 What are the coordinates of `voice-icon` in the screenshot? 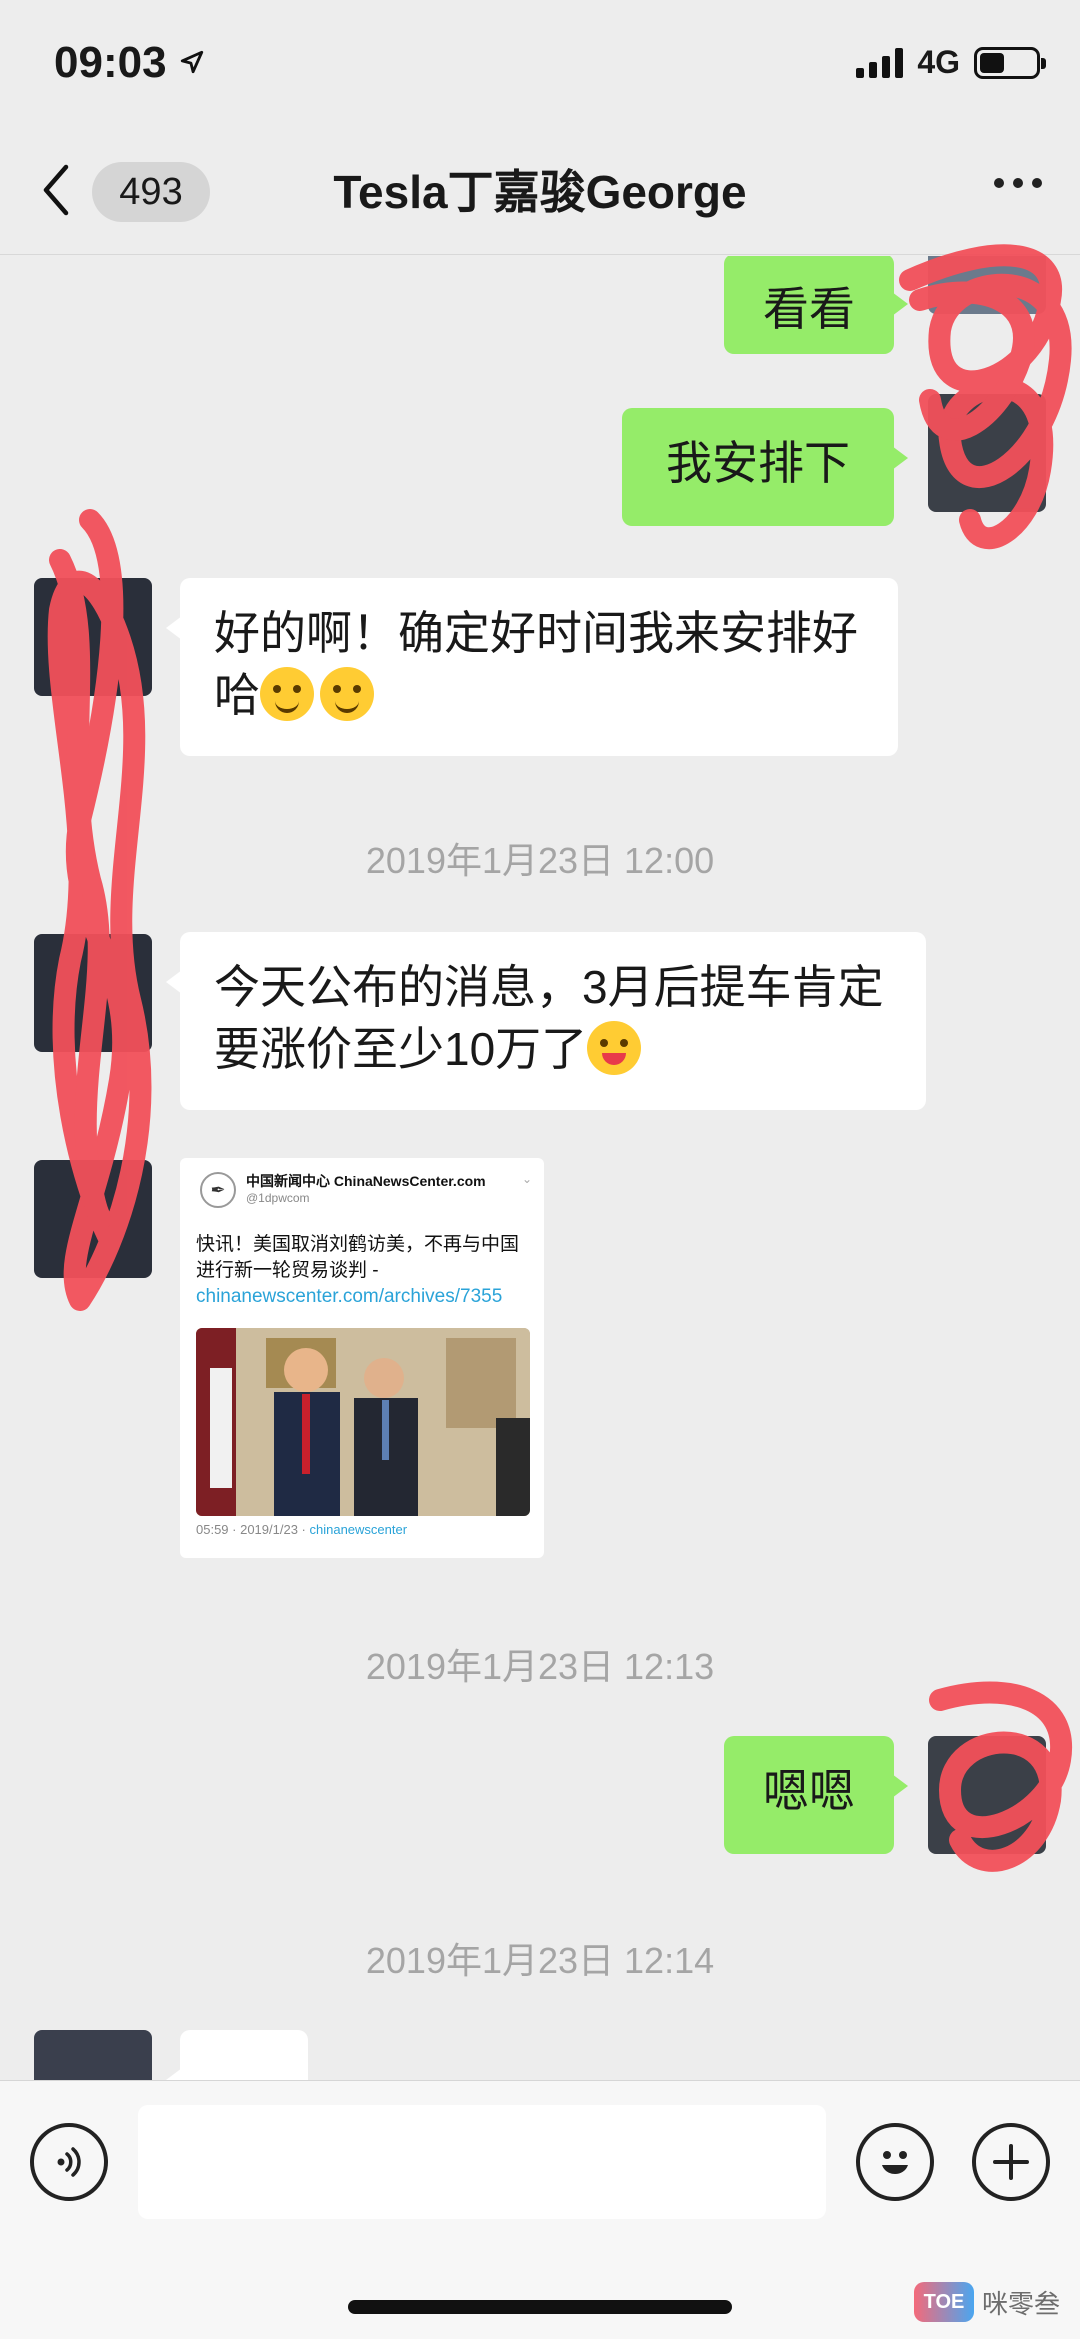 It's located at (69, 2162).